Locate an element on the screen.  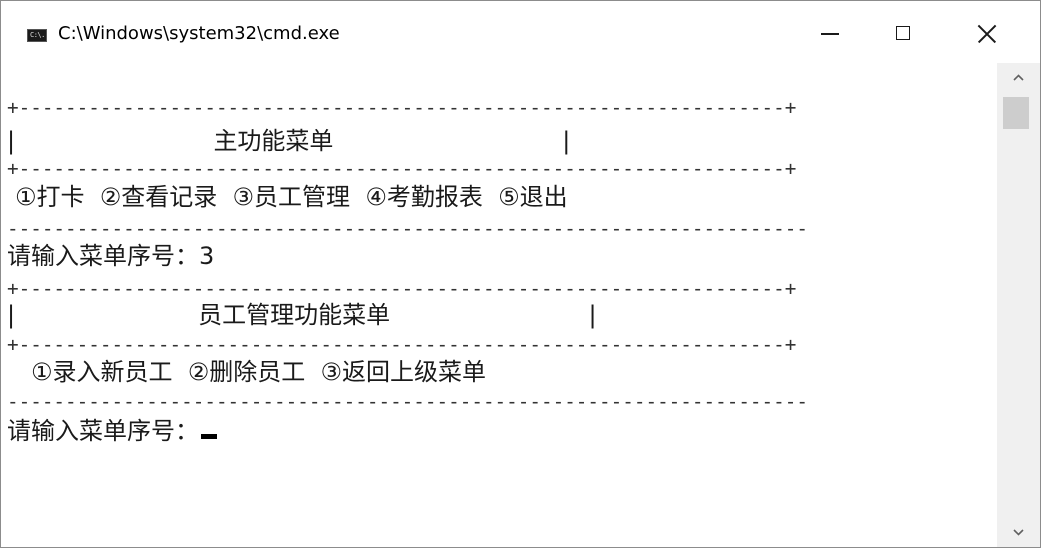
scroll-down-button is located at coordinates (1018, 532).